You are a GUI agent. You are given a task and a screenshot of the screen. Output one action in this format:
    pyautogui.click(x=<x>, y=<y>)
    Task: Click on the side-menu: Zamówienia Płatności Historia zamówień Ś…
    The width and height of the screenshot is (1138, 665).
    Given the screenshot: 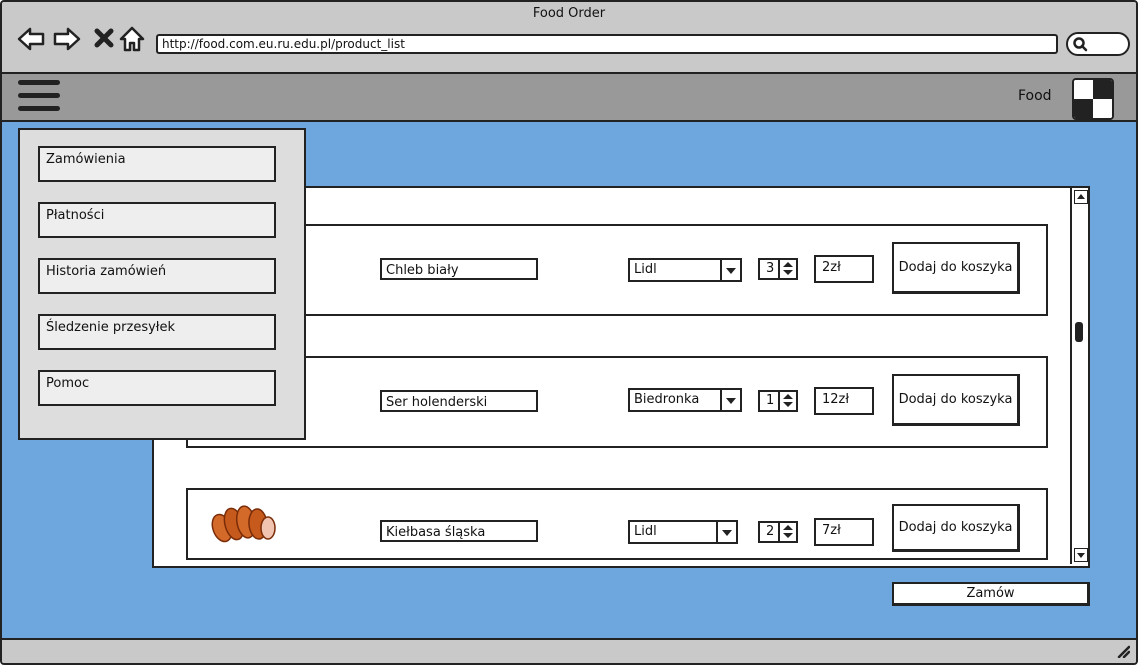 What is the action you would take?
    pyautogui.click(x=162, y=284)
    